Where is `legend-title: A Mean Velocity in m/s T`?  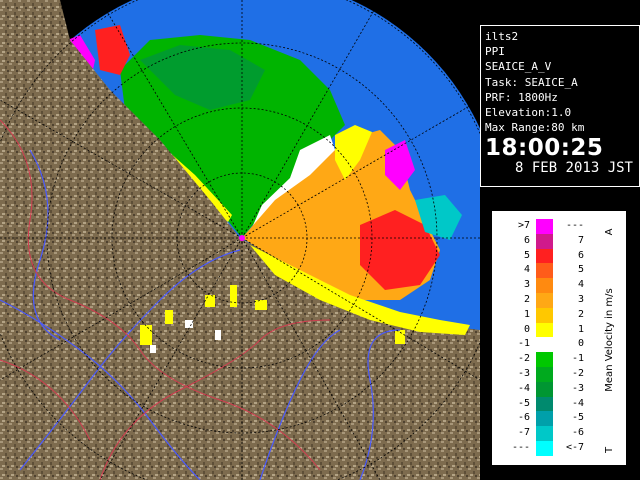 legend-title: A Mean Velocity in m/s T is located at coordinates (609, 341).